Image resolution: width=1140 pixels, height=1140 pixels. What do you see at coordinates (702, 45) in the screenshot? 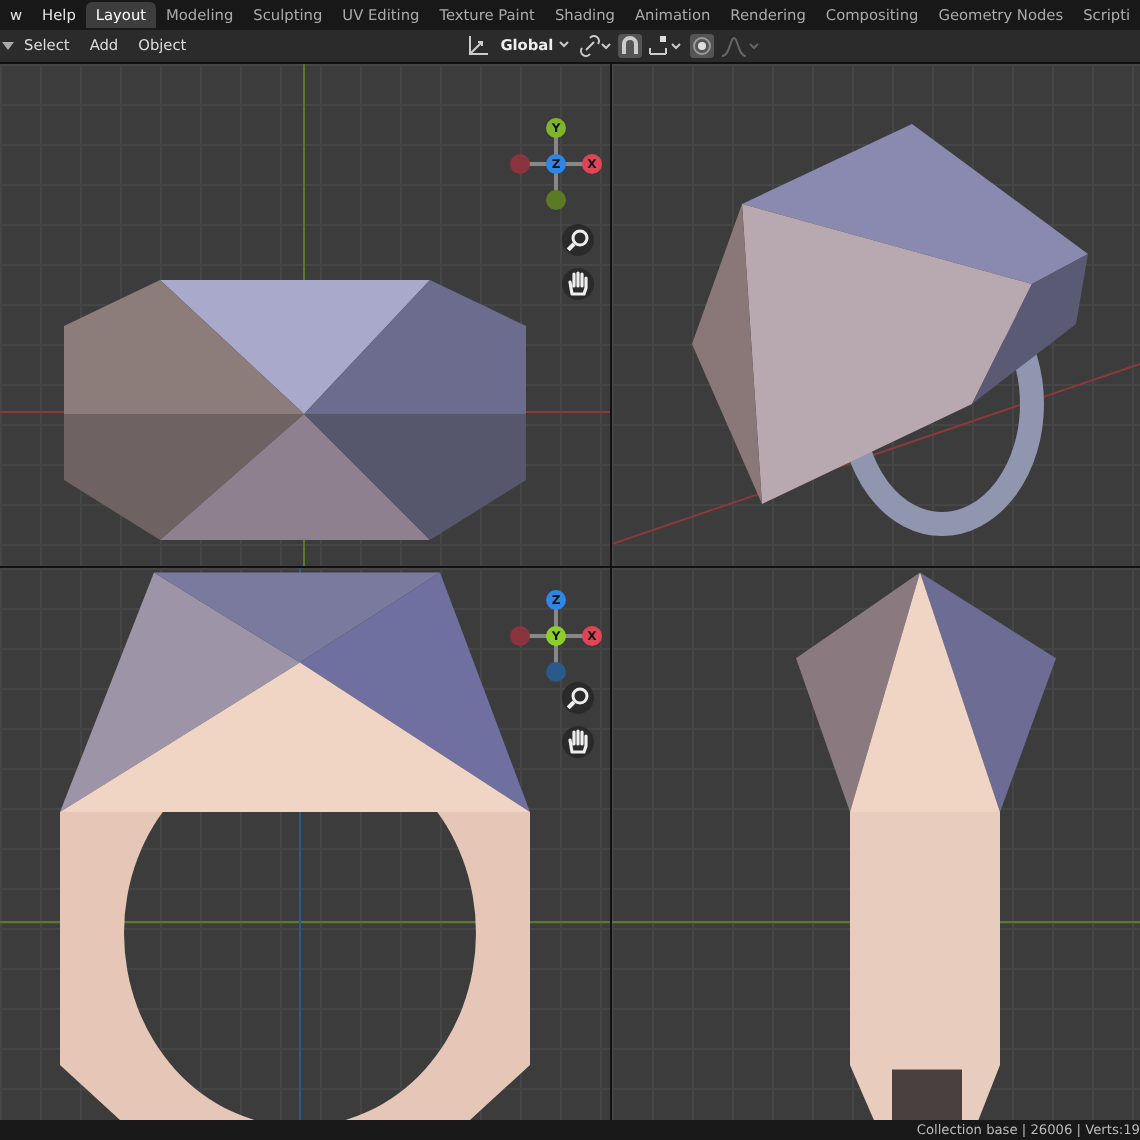
I see `proportional-edit-icon` at bounding box center [702, 45].